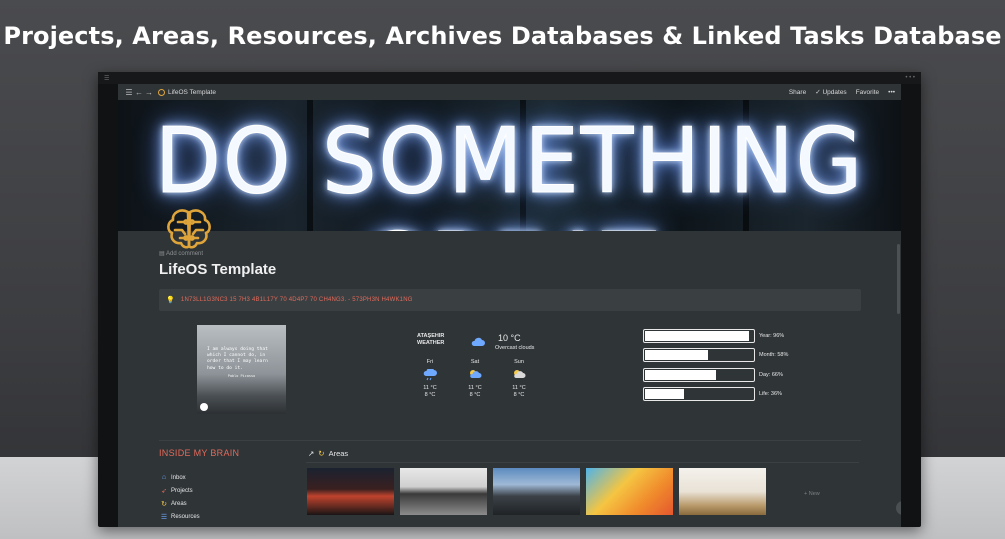 The width and height of the screenshot is (1005, 539). Describe the element at coordinates (139, 92) in the screenshot. I see `back-arrow-icon: ←` at that location.